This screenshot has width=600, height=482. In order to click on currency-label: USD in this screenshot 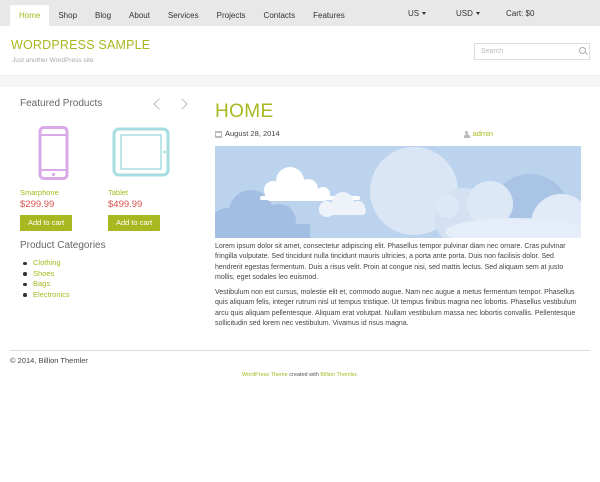, I will do `click(464, 13)`.